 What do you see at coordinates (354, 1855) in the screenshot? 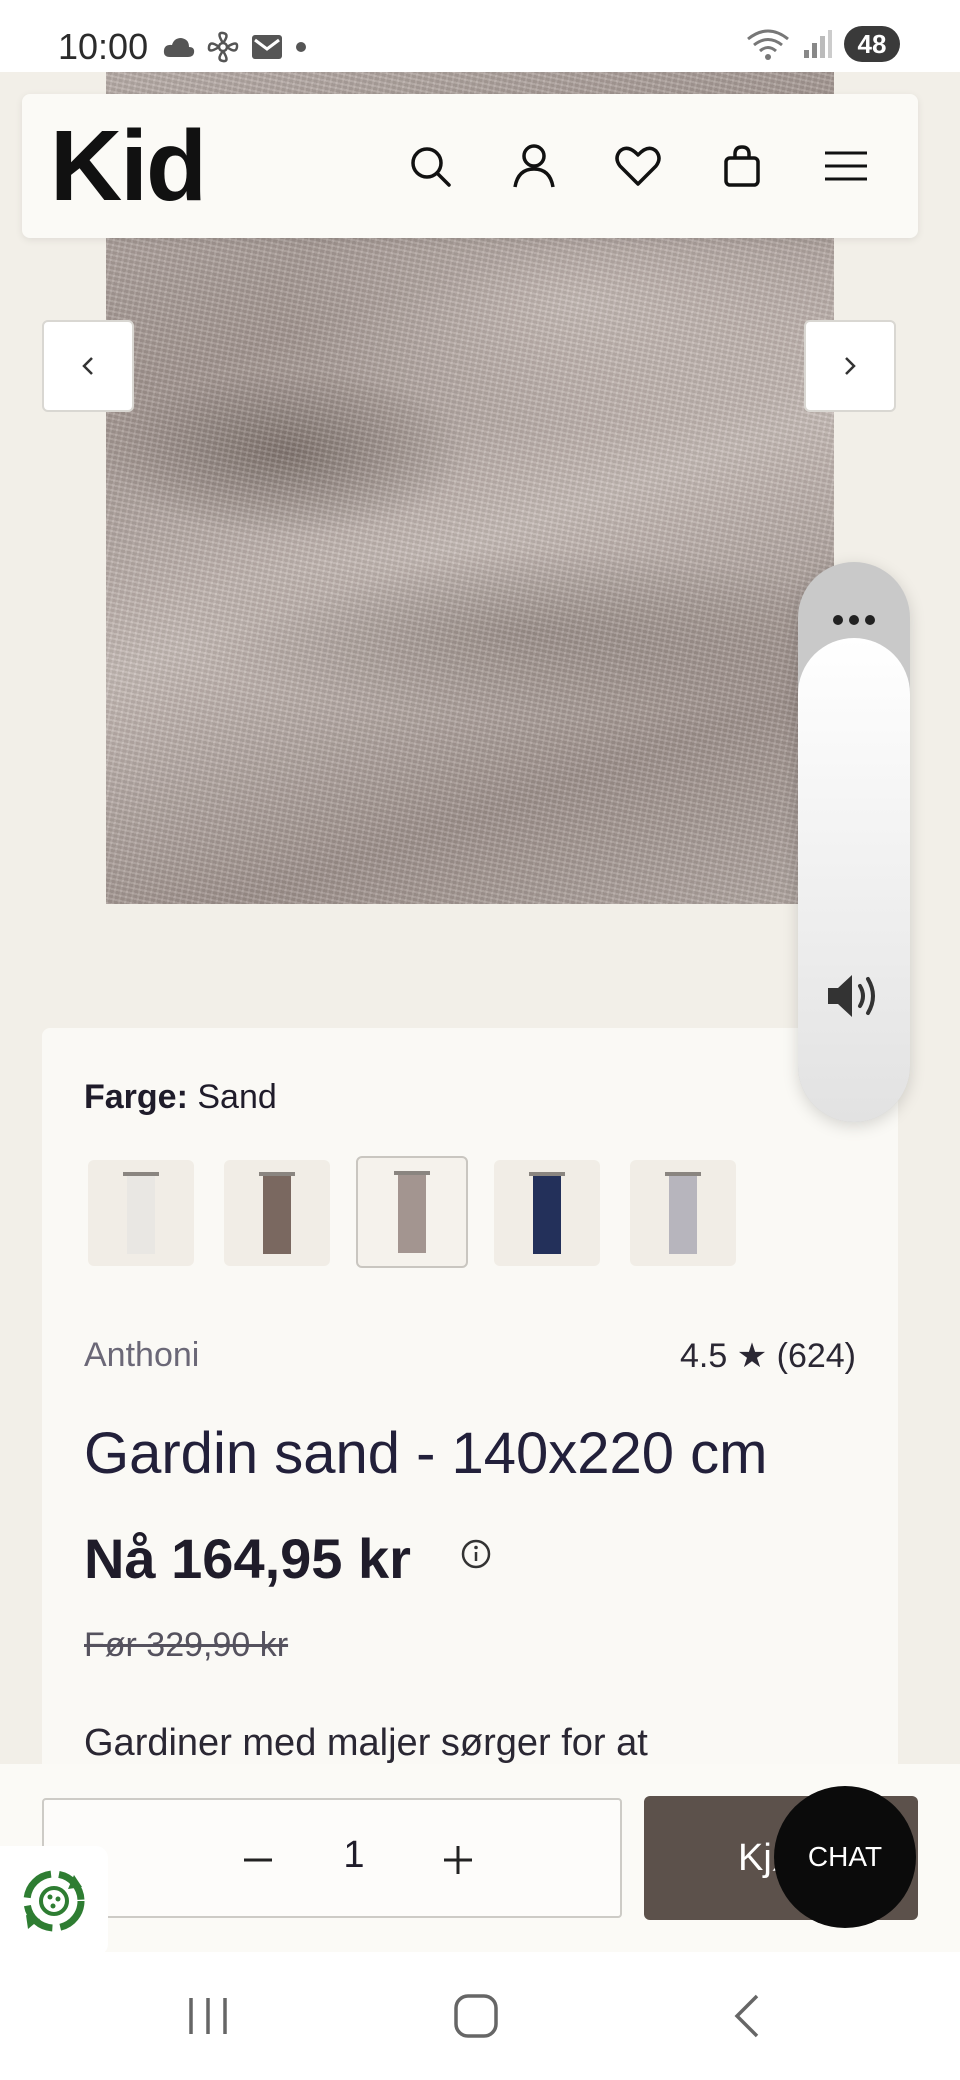
I see `quantity-value: 1` at bounding box center [354, 1855].